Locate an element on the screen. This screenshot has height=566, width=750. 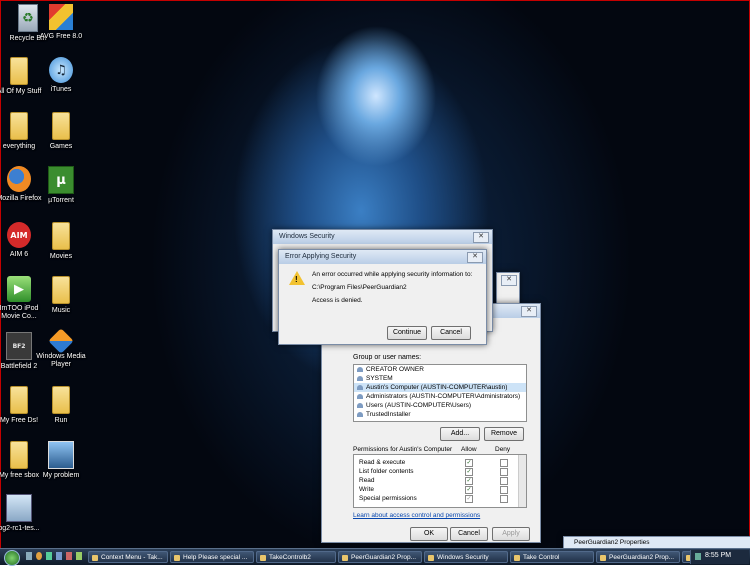
firefox-icon is located at coordinates (19, 179).